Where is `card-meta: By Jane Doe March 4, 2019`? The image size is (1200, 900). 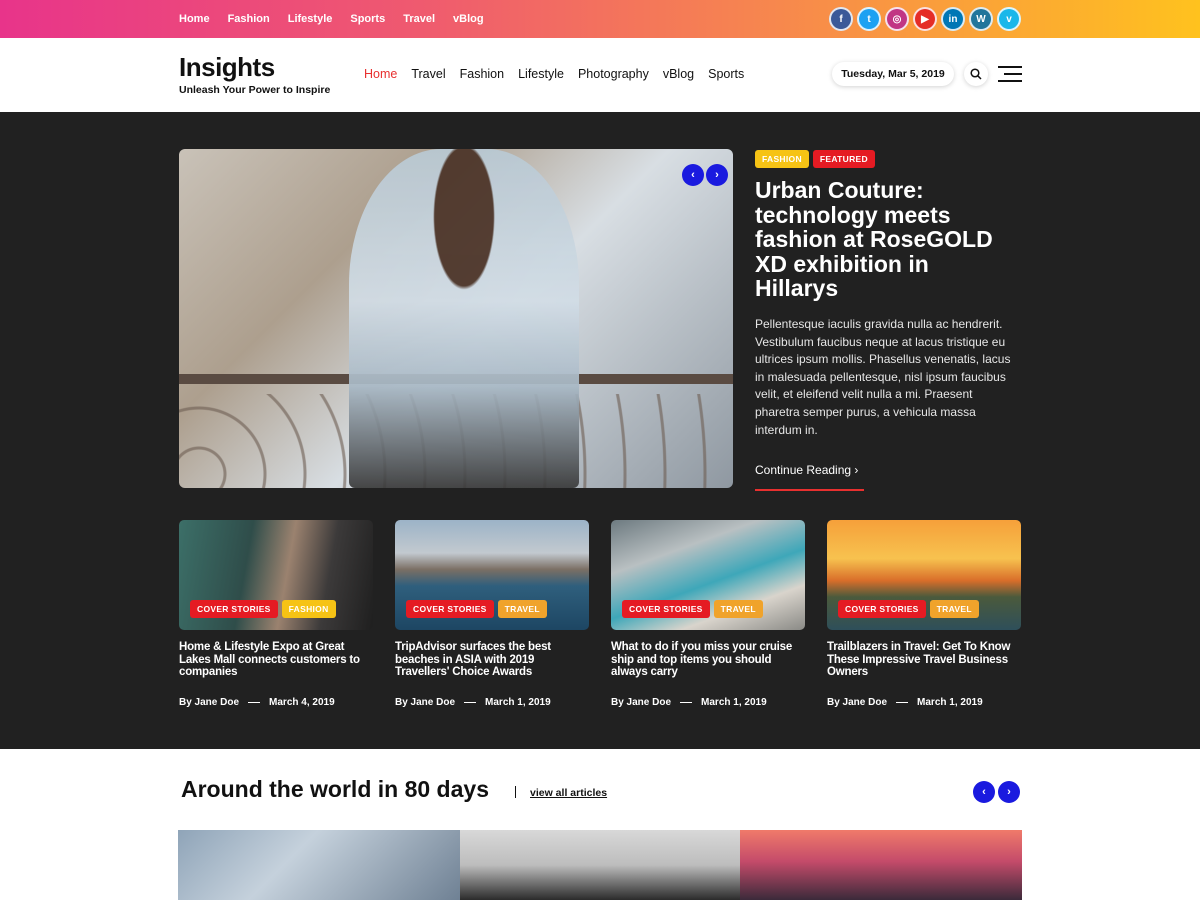
card-meta: By Jane Doe March 4, 2019 is located at coordinates (257, 702).